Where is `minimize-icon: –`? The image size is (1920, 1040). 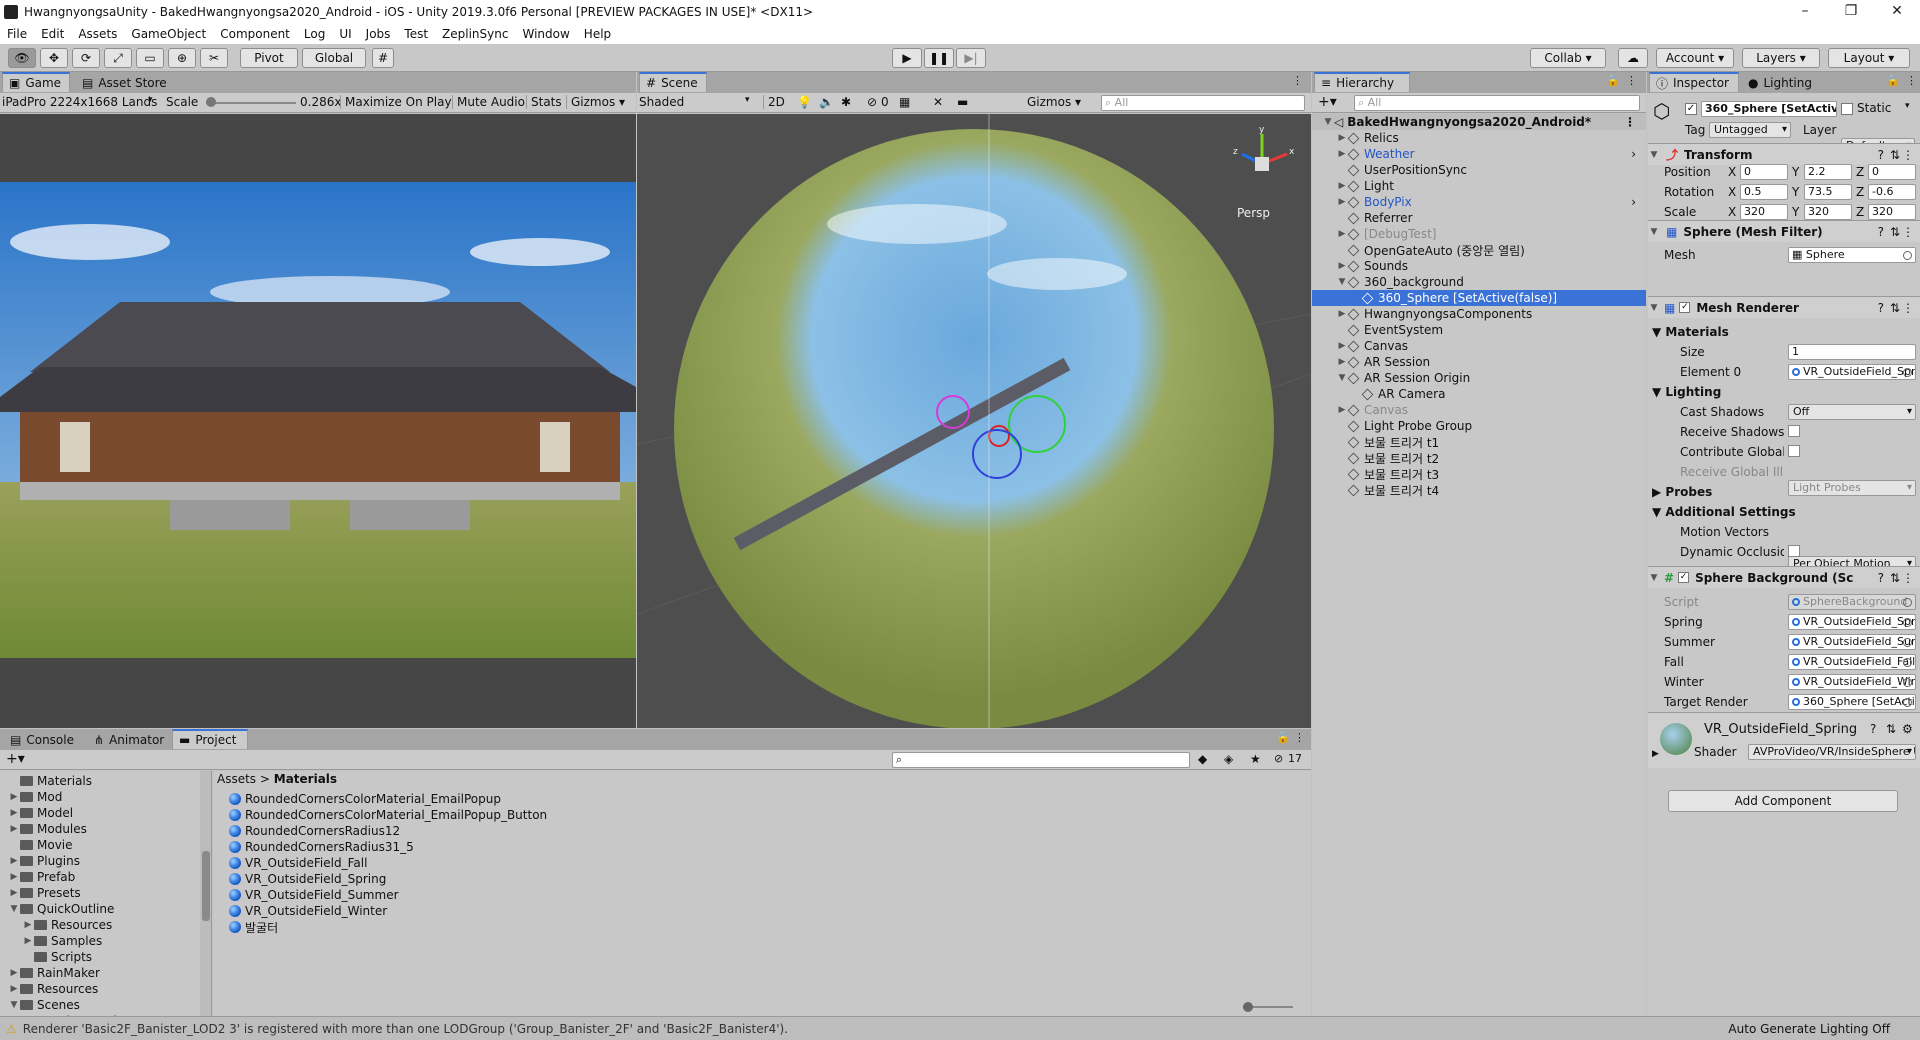 minimize-icon: – is located at coordinates (1805, 12).